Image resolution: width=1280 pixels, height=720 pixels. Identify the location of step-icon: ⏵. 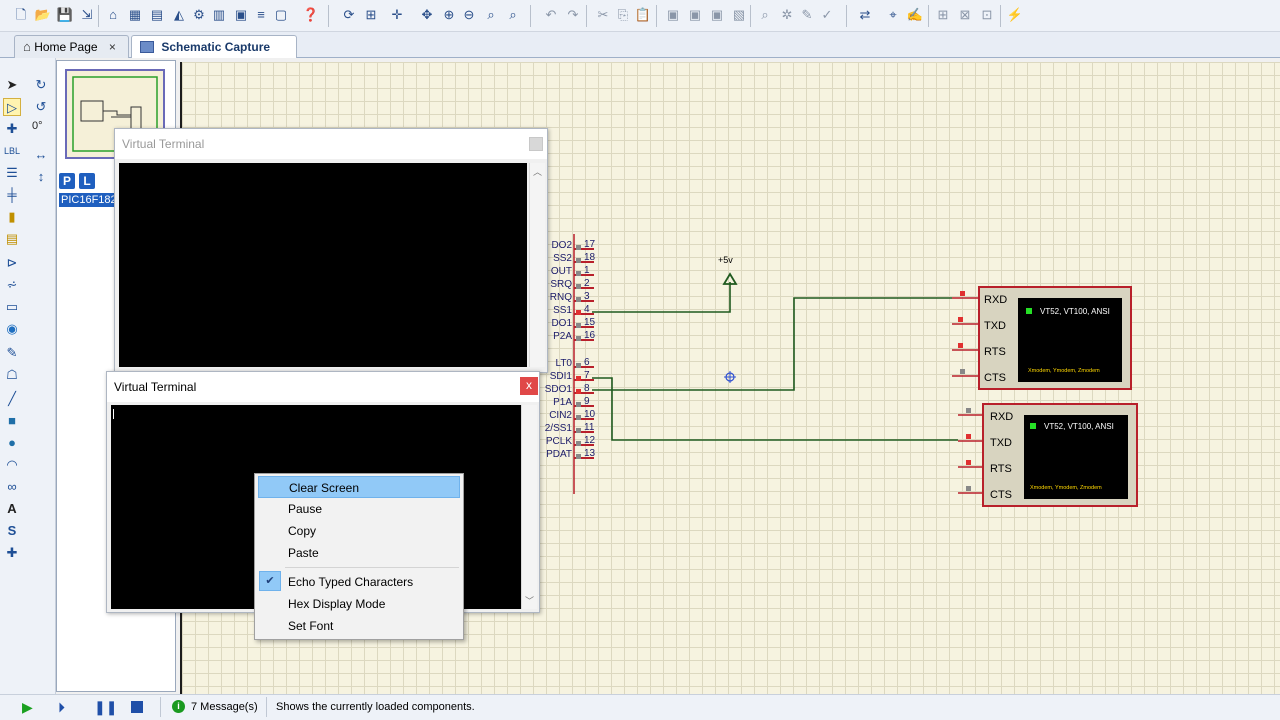
(61, 707).